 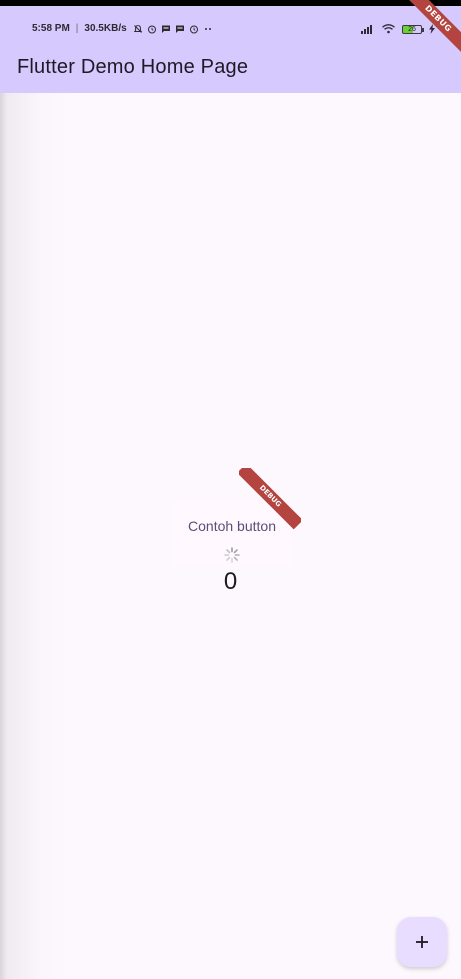 What do you see at coordinates (432, 29) in the screenshot?
I see `charging-icon` at bounding box center [432, 29].